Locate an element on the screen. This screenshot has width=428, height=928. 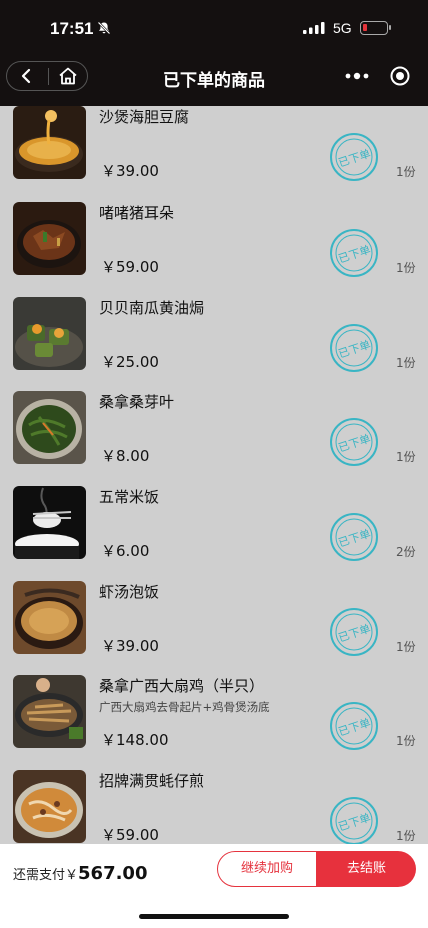
battery-icon is located at coordinates (375, 28).